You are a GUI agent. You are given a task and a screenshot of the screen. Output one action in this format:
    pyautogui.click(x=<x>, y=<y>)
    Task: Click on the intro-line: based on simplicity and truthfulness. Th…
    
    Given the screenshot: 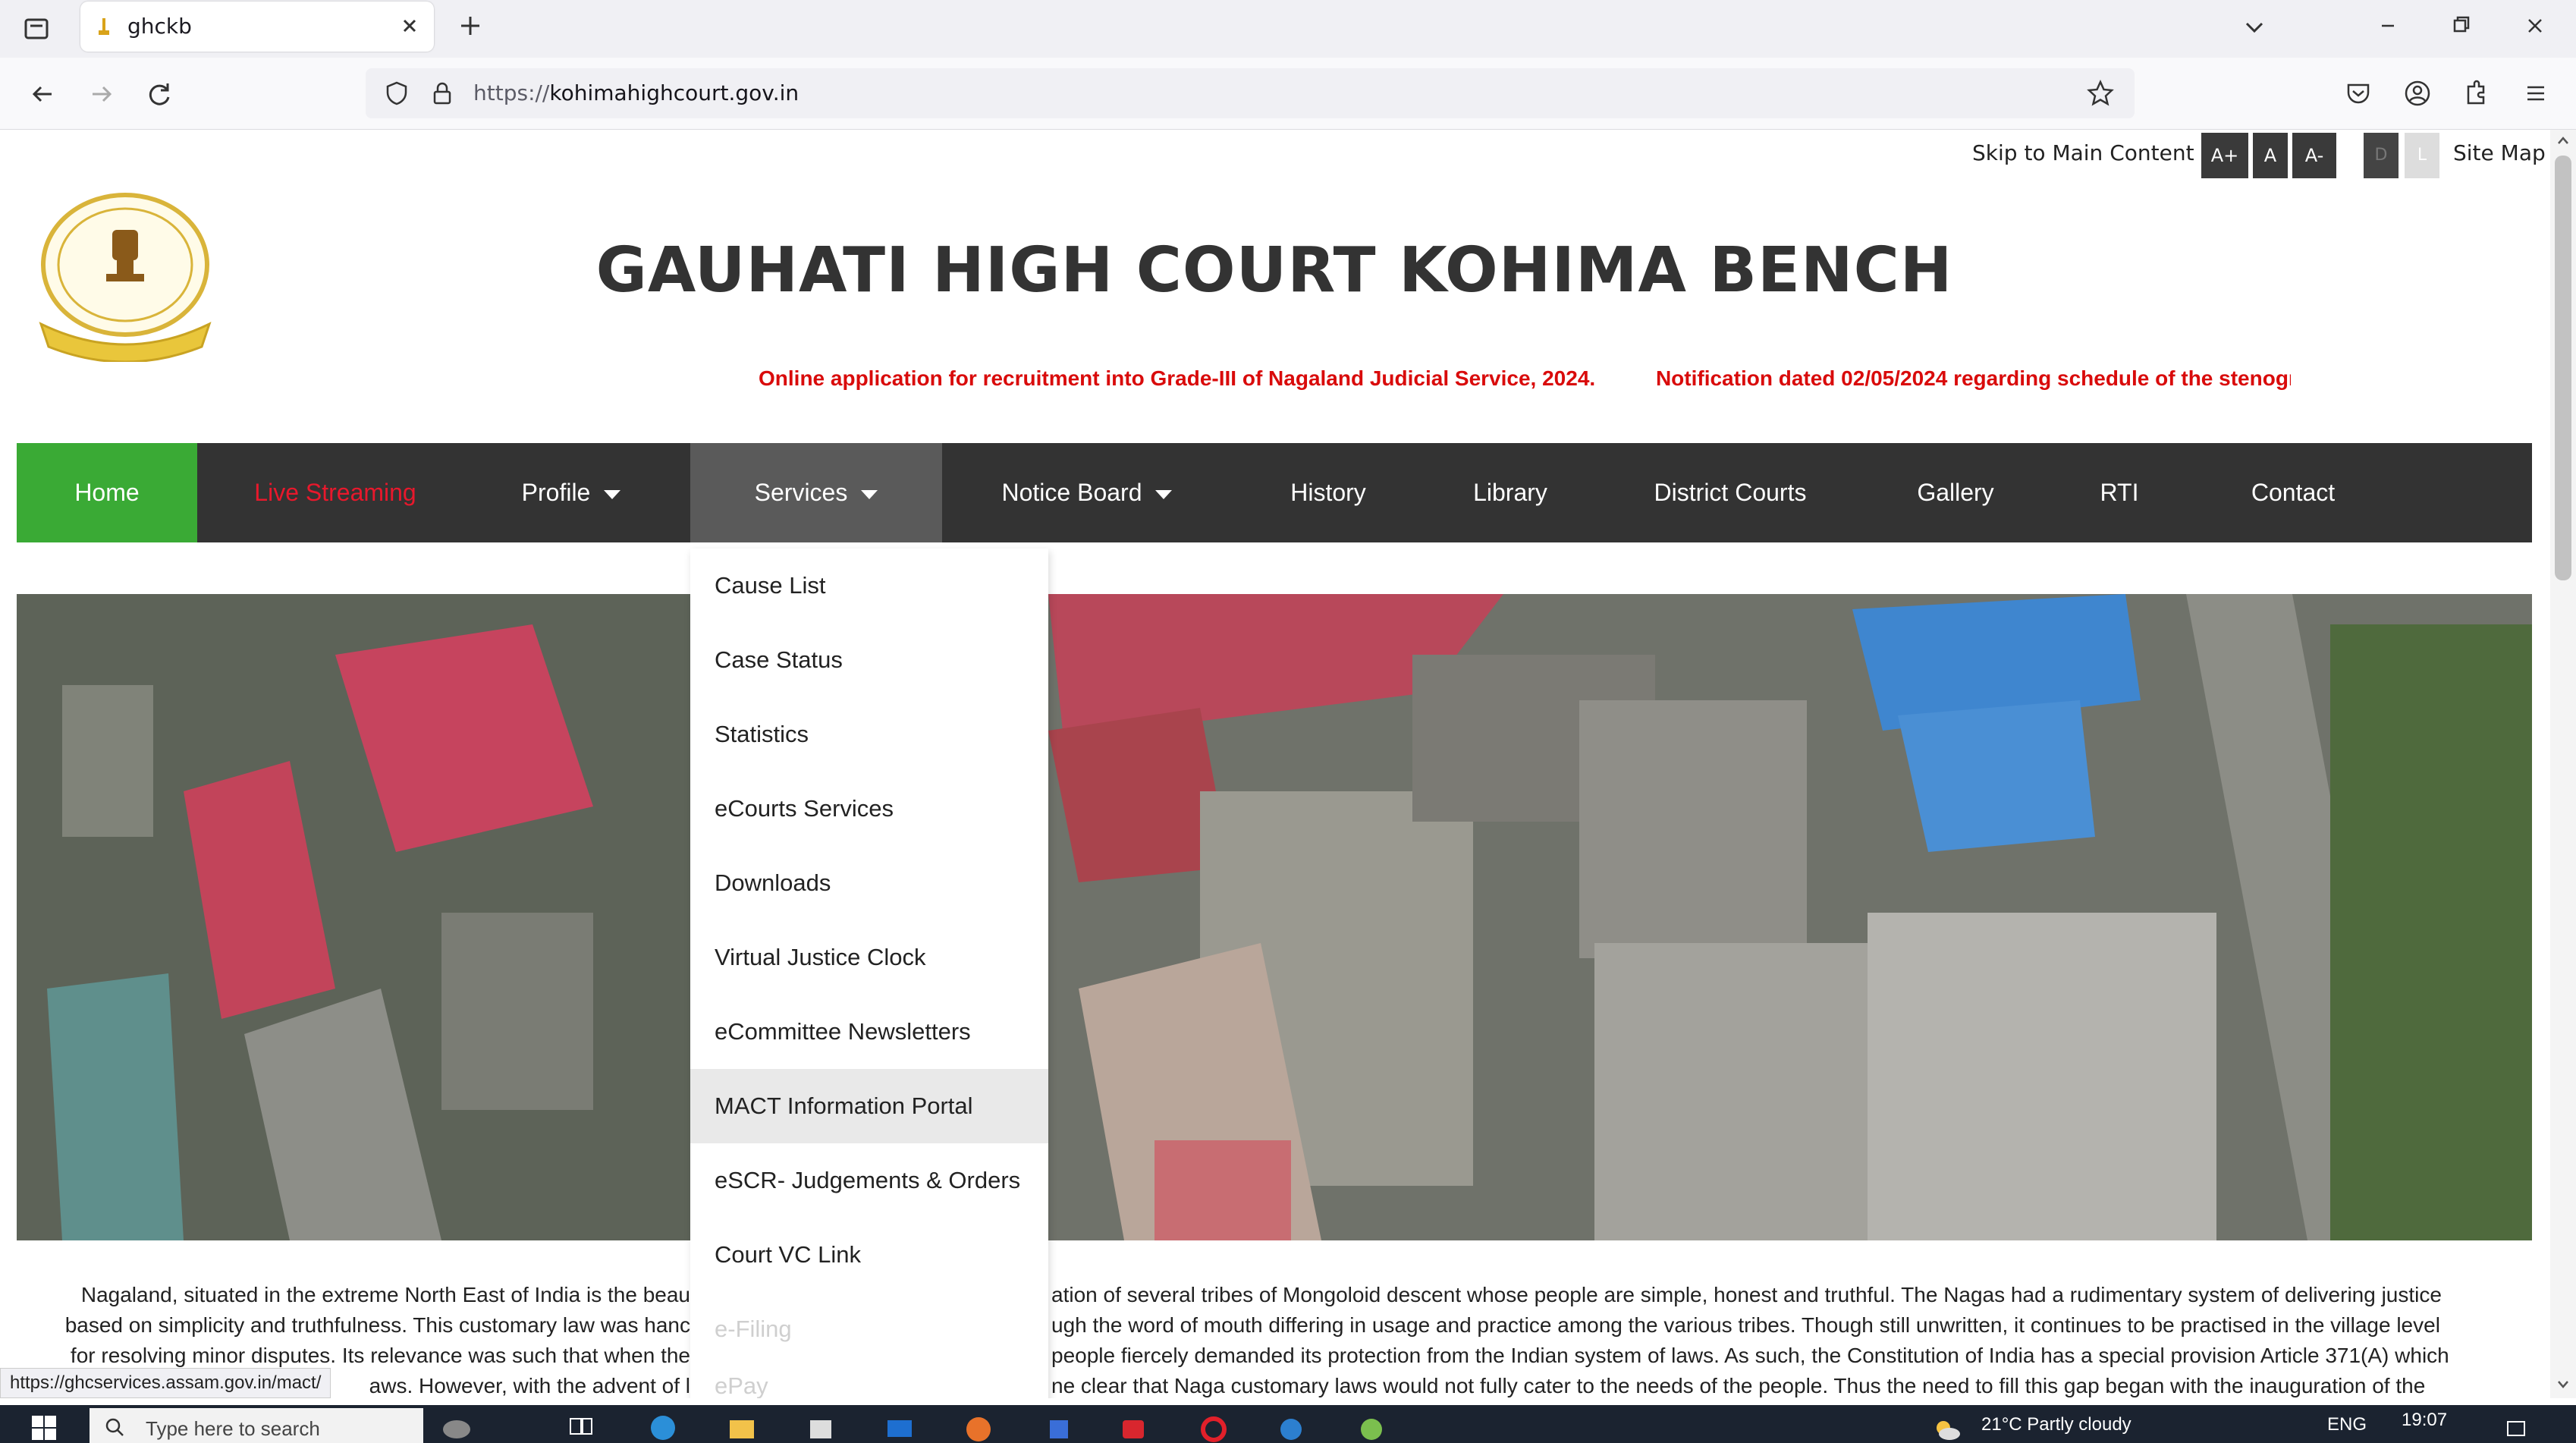 What is the action you would take?
    pyautogui.click(x=377, y=1325)
    